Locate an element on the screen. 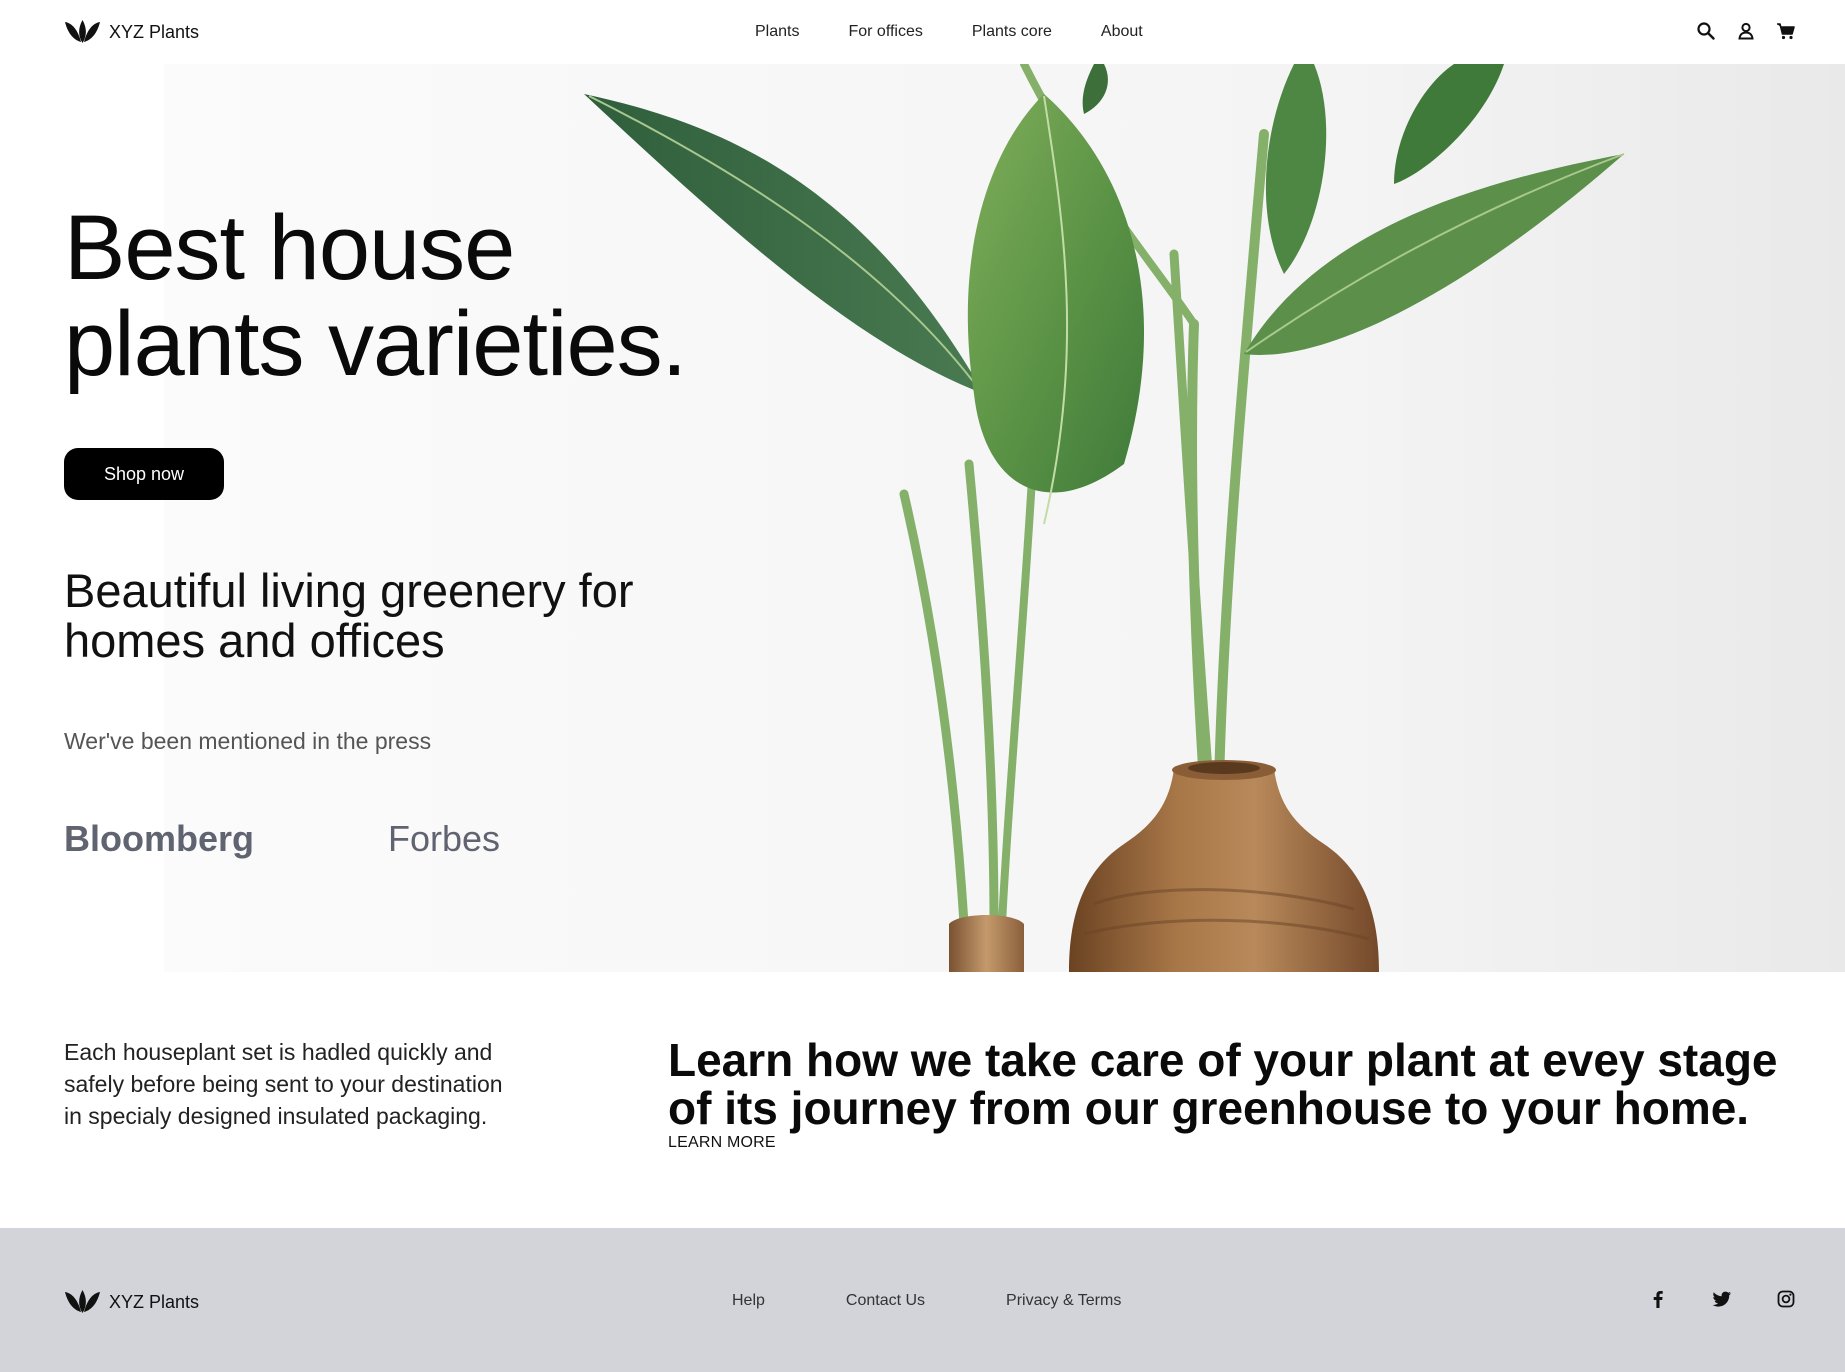 This screenshot has width=1845, height=1372. press-label: Wer've been mentioned in the press is located at coordinates (248, 741).